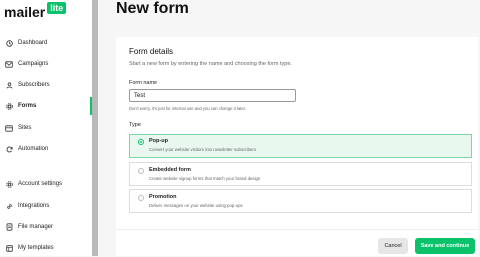 This screenshot has height=257, width=480. What do you see at coordinates (158, 141) in the screenshot?
I see `option-title: Pop-up` at bounding box center [158, 141].